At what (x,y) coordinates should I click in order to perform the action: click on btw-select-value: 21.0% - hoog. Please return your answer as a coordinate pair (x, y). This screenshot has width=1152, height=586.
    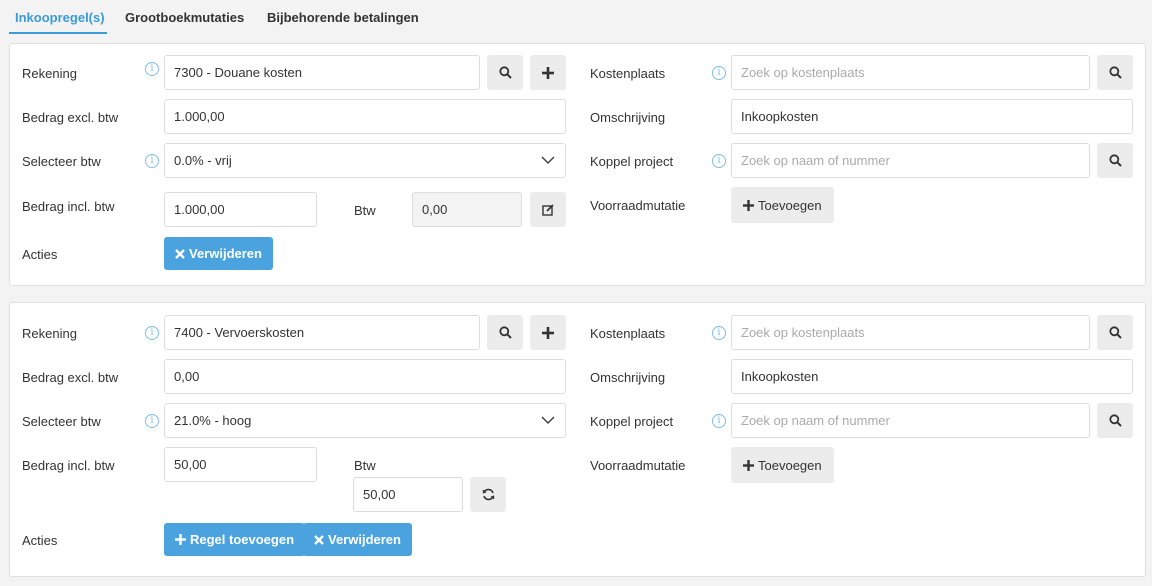
    Looking at the image, I should click on (213, 420).